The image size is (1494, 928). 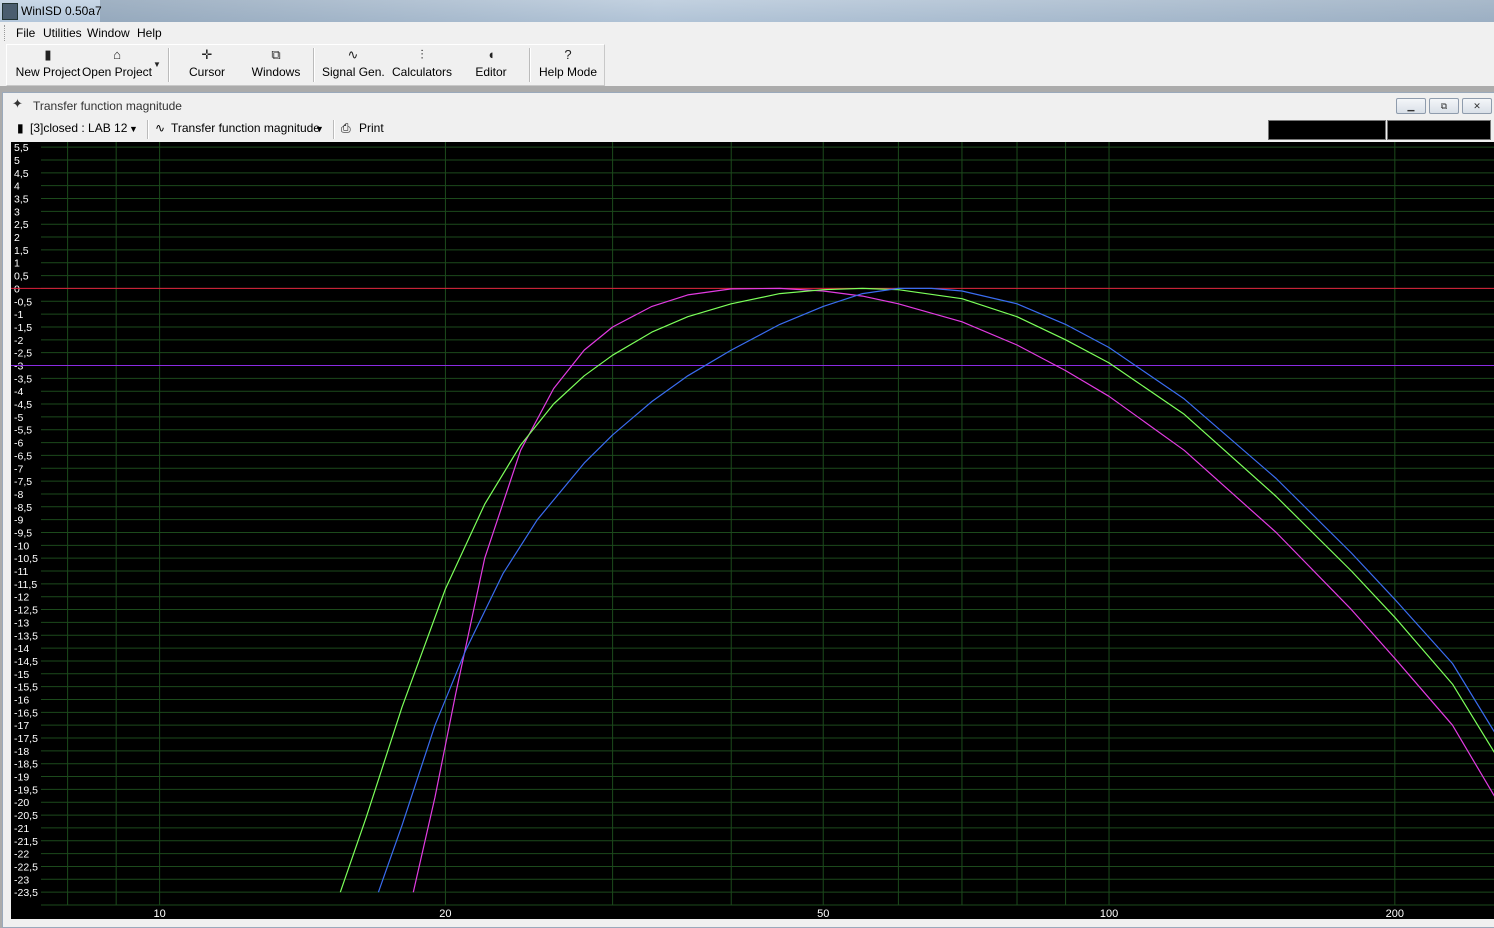 I want to click on graph-type-dropdown-icon: ▼, so click(x=319, y=129).